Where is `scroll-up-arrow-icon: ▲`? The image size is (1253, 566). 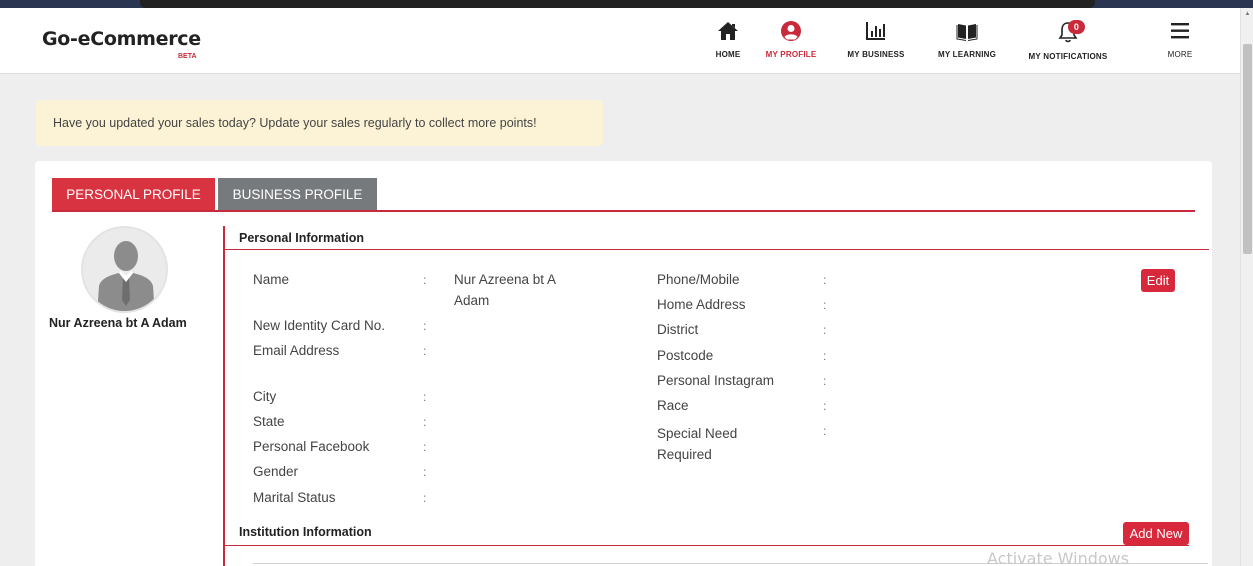 scroll-up-arrow-icon: ▲ is located at coordinates (1247, 14).